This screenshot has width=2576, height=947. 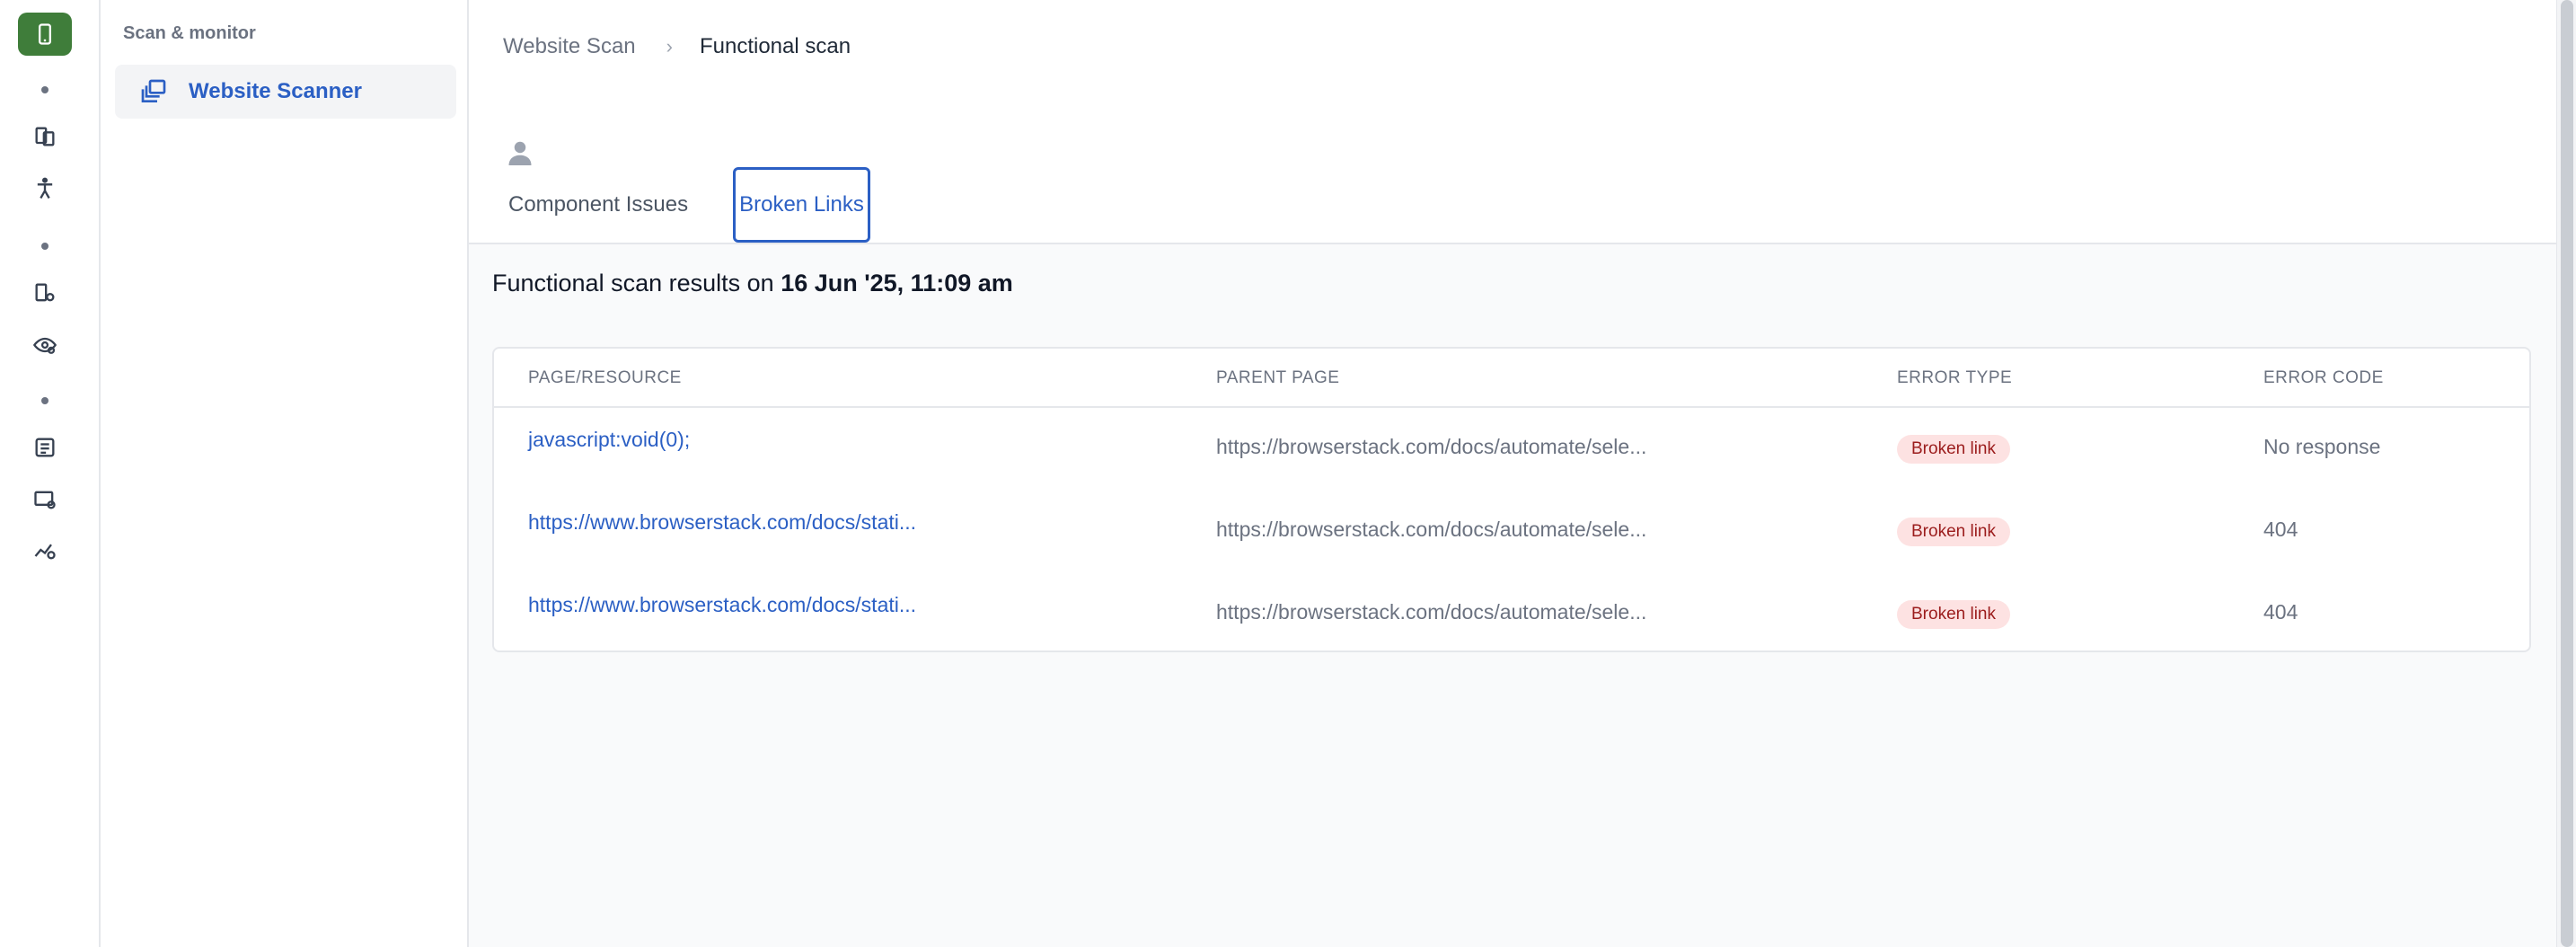 What do you see at coordinates (153, 91) in the screenshot?
I see `stacked-windows-icon` at bounding box center [153, 91].